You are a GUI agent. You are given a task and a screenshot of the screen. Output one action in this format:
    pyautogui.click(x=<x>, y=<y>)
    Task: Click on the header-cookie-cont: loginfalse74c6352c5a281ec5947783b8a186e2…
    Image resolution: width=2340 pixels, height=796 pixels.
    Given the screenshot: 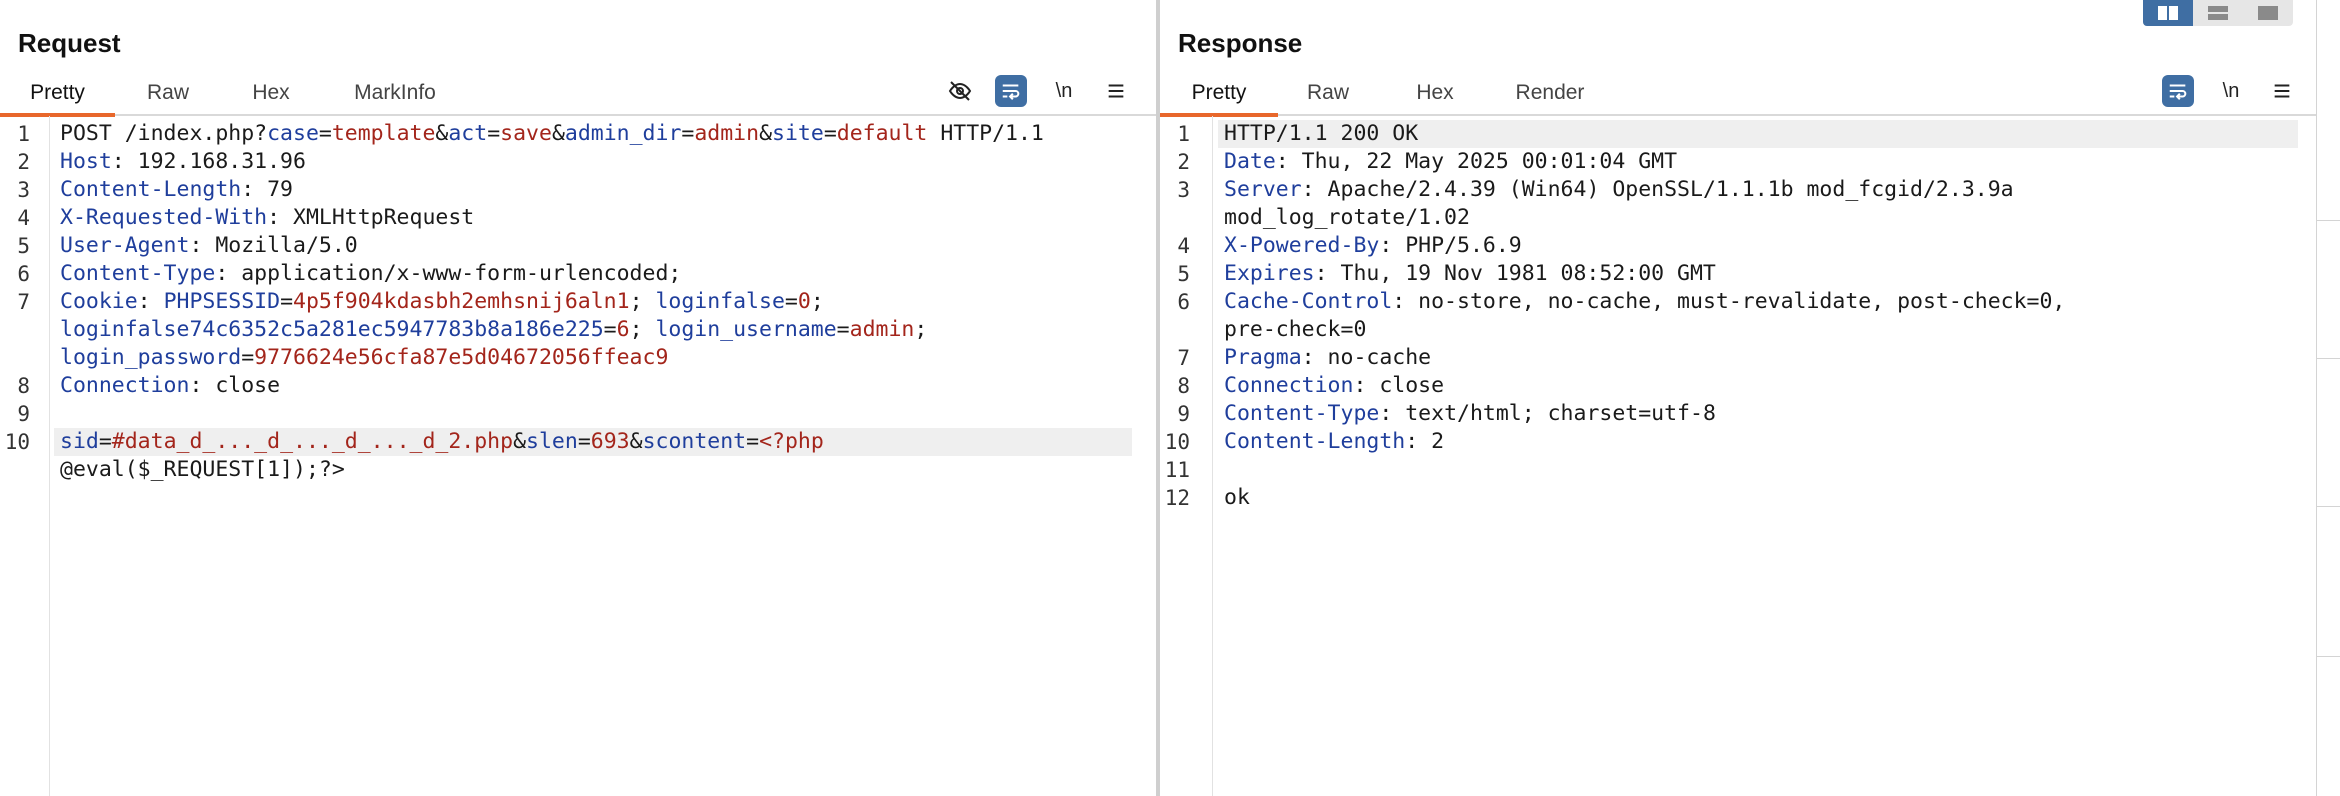 What is the action you would take?
    pyautogui.click(x=494, y=329)
    